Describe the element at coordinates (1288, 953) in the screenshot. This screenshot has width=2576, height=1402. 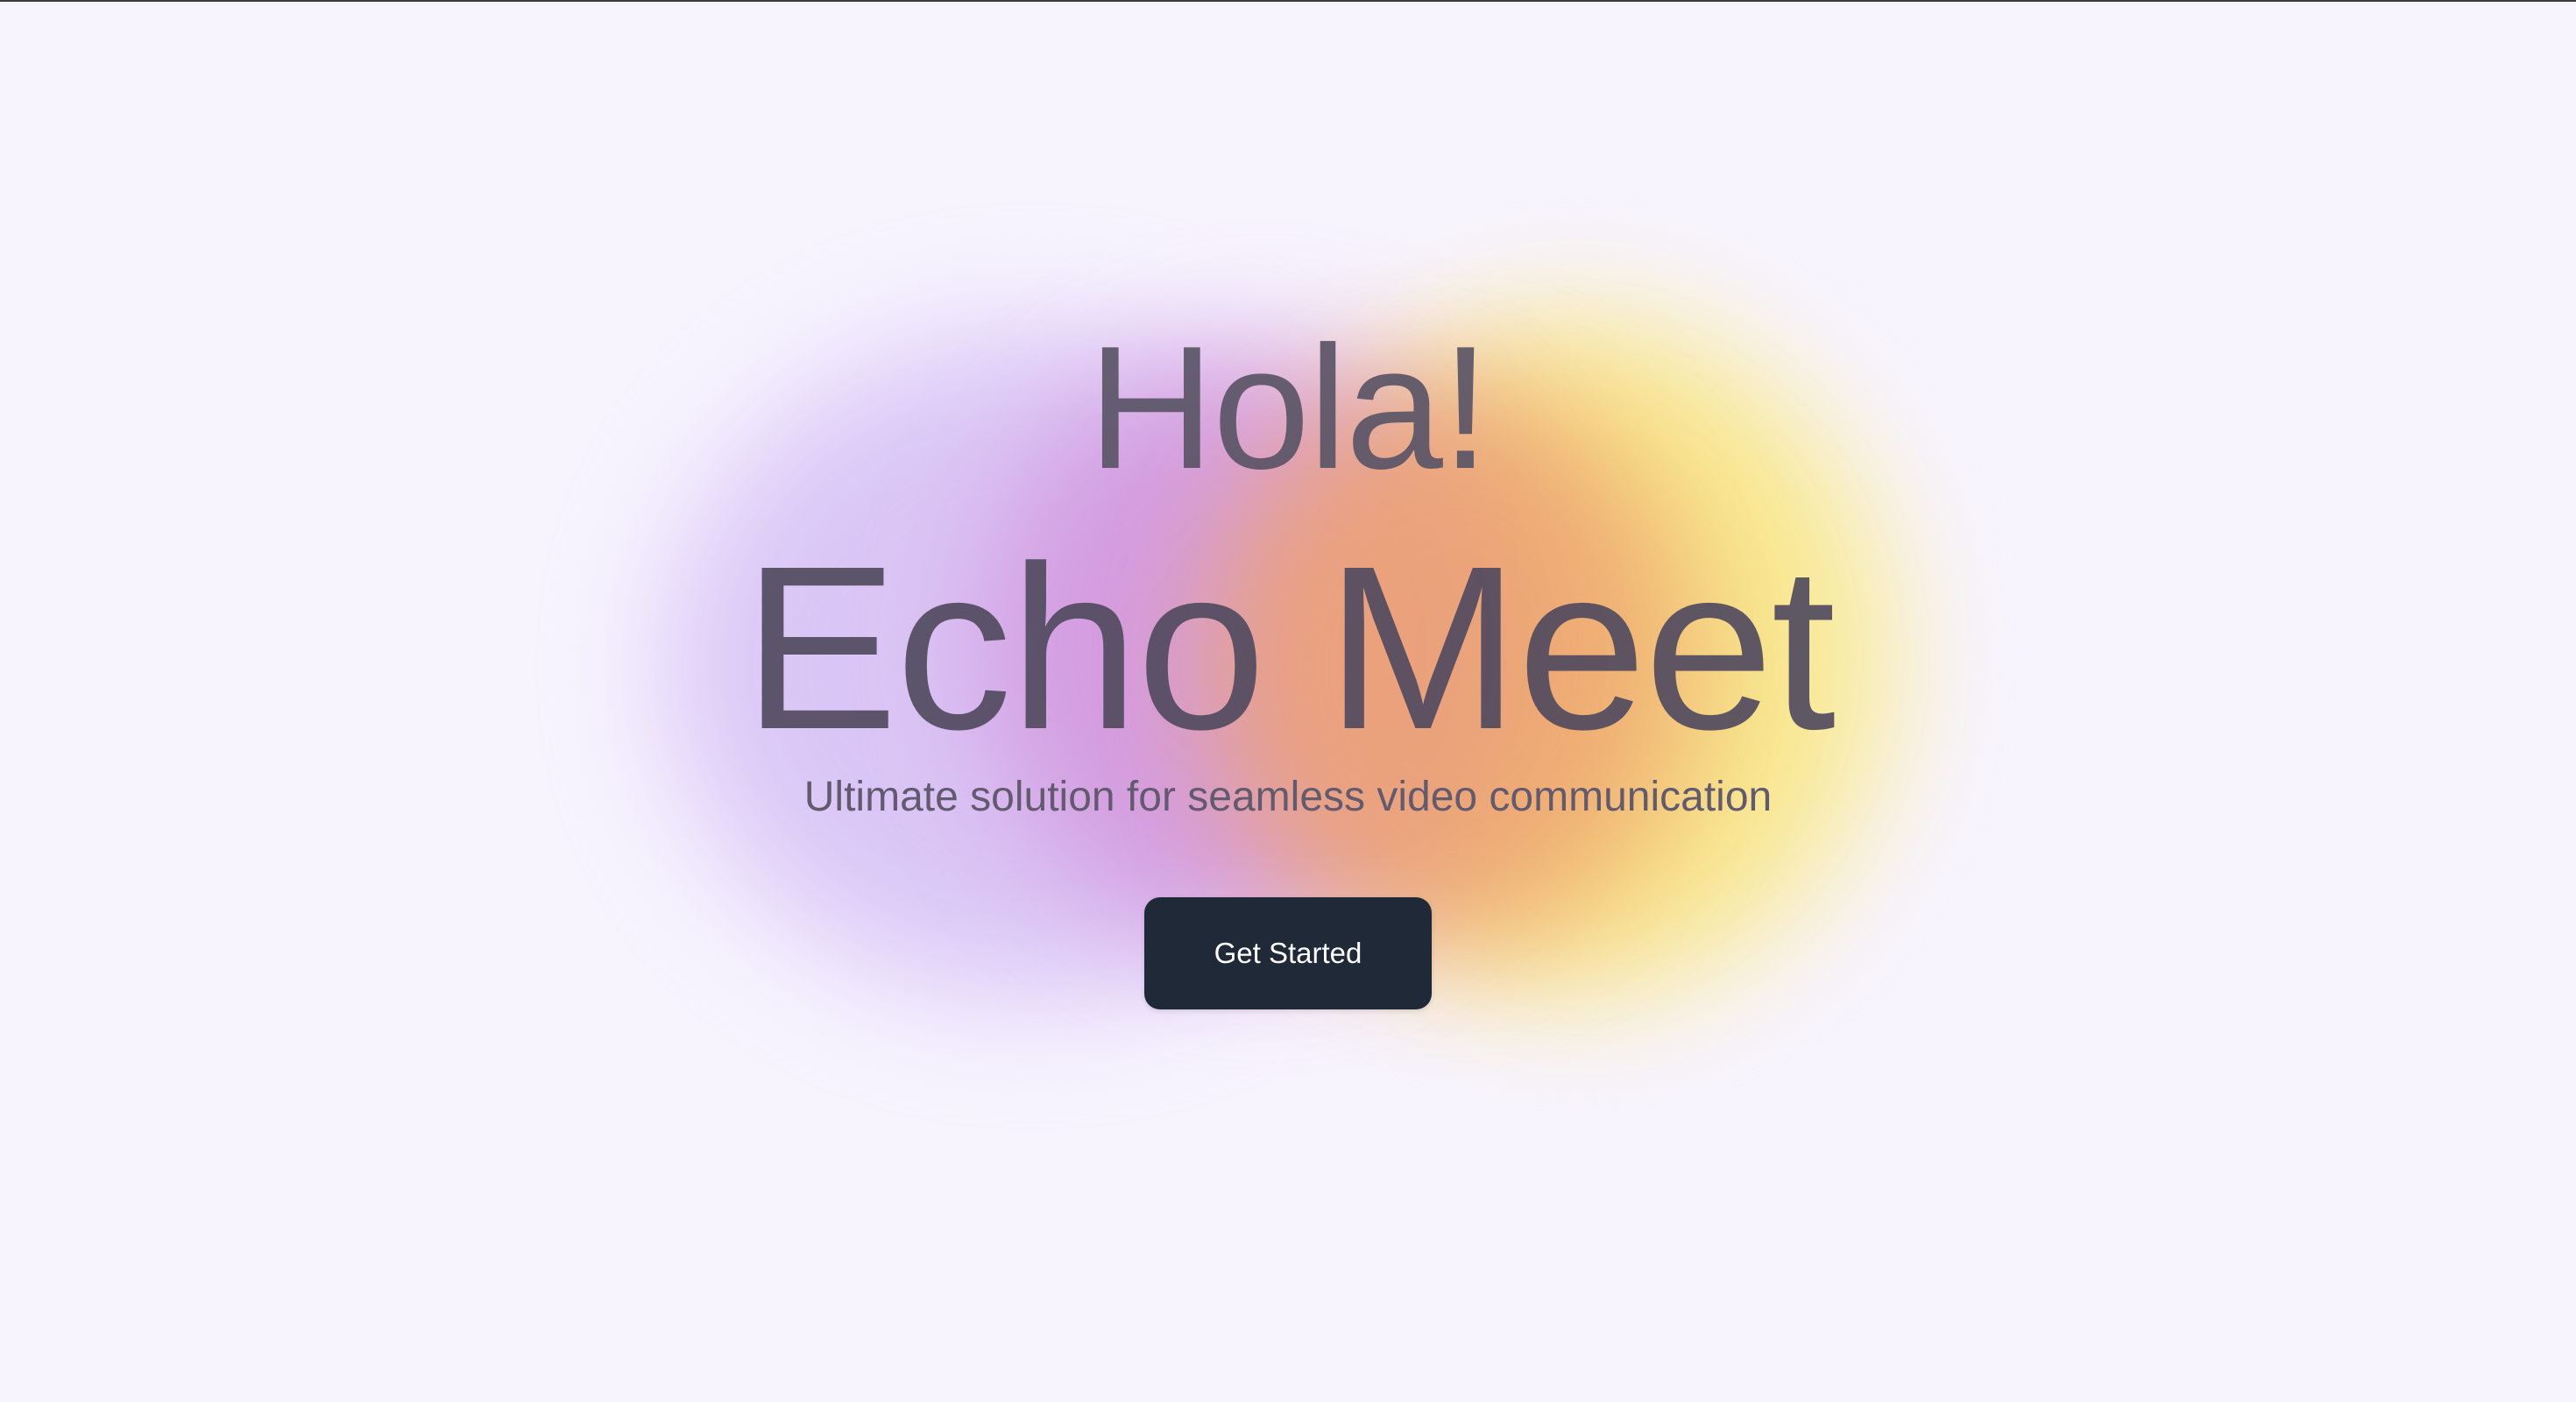
I see `get-started-button: Get Started` at that location.